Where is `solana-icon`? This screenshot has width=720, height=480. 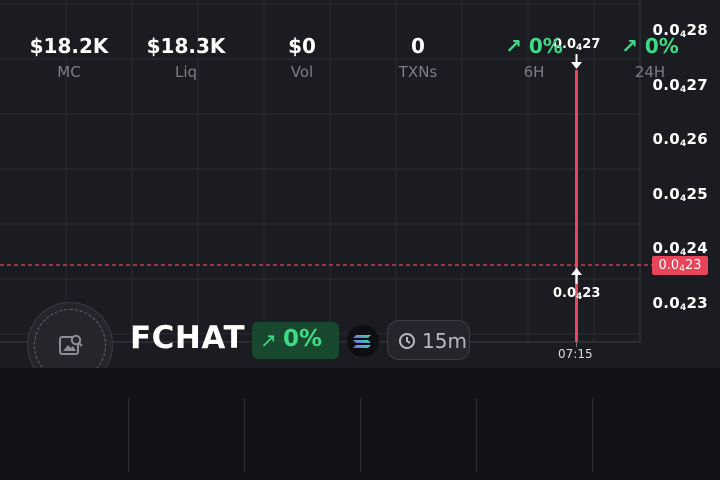
solana-icon is located at coordinates (363, 341).